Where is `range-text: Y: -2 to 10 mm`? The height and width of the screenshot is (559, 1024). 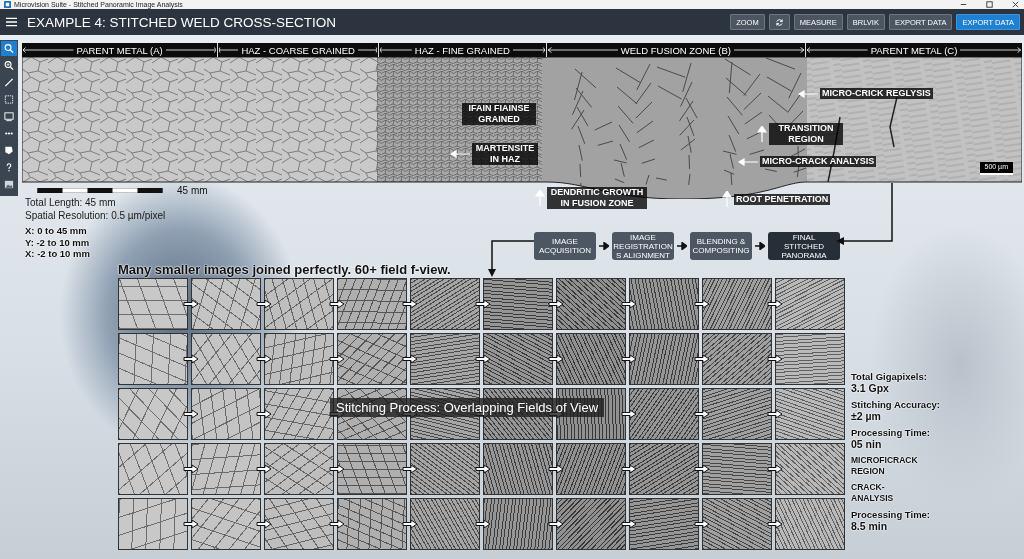
range-text: Y: -2 to 10 mm is located at coordinates (58, 242).